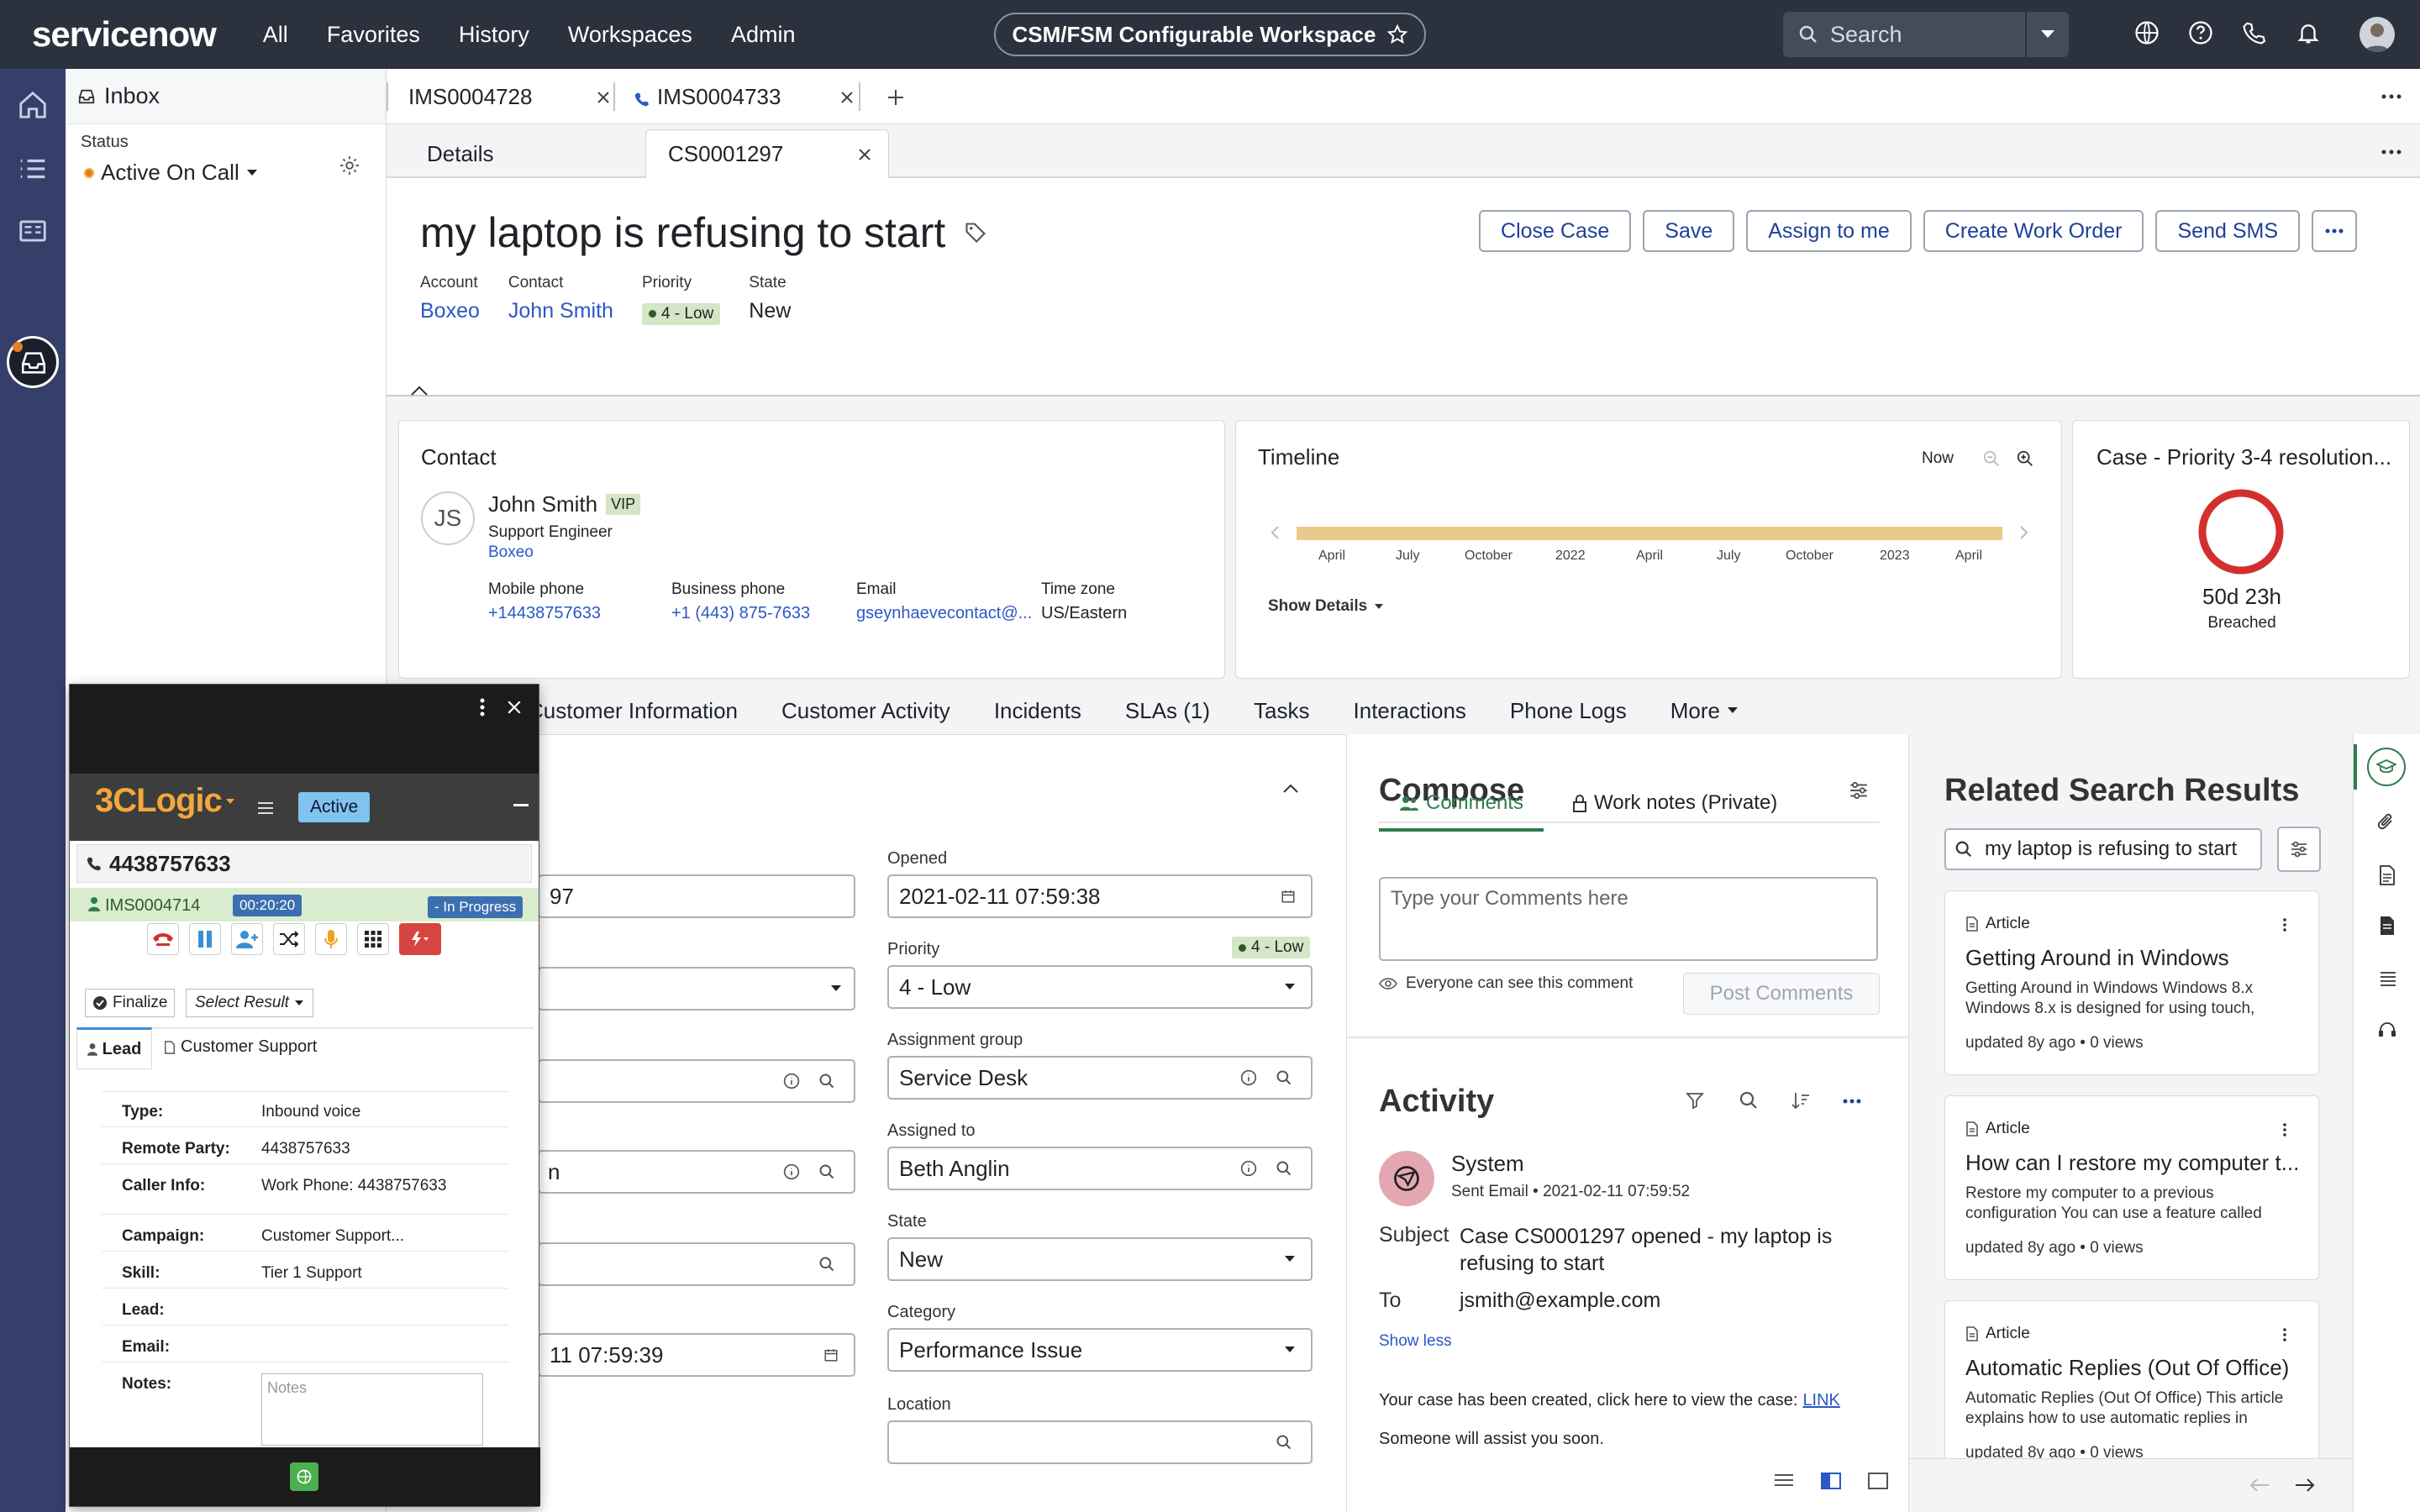 The height and width of the screenshot is (1512, 2420). What do you see at coordinates (544, 613) in the screenshot?
I see `mobile-phone-link: +14438757633` at bounding box center [544, 613].